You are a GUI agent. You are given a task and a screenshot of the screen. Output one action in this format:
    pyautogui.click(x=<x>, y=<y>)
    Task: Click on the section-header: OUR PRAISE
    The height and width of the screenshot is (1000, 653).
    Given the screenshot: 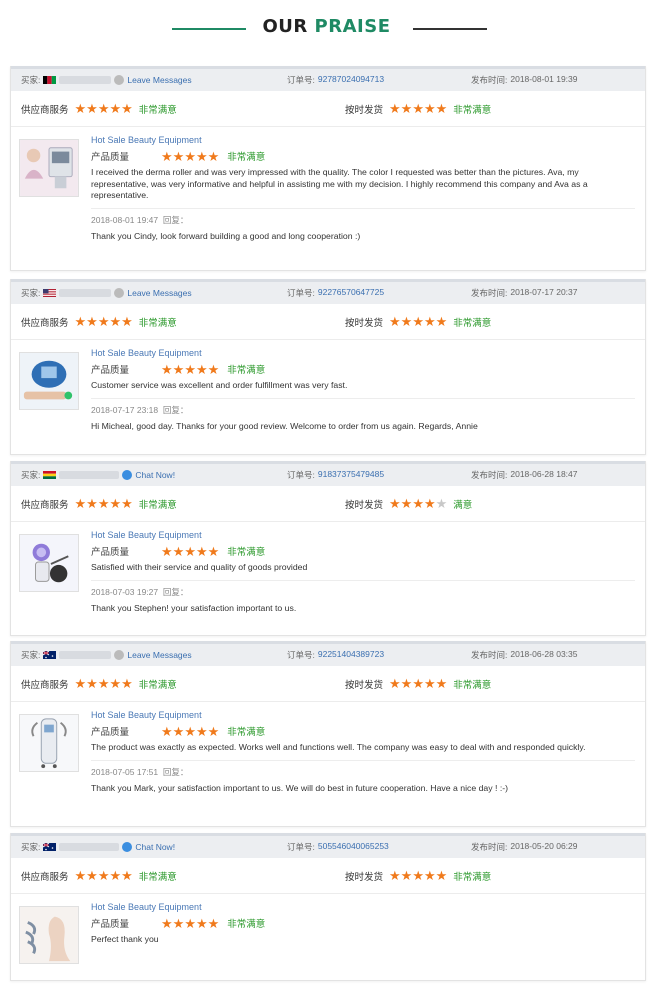 What is the action you would take?
    pyautogui.click(x=326, y=29)
    